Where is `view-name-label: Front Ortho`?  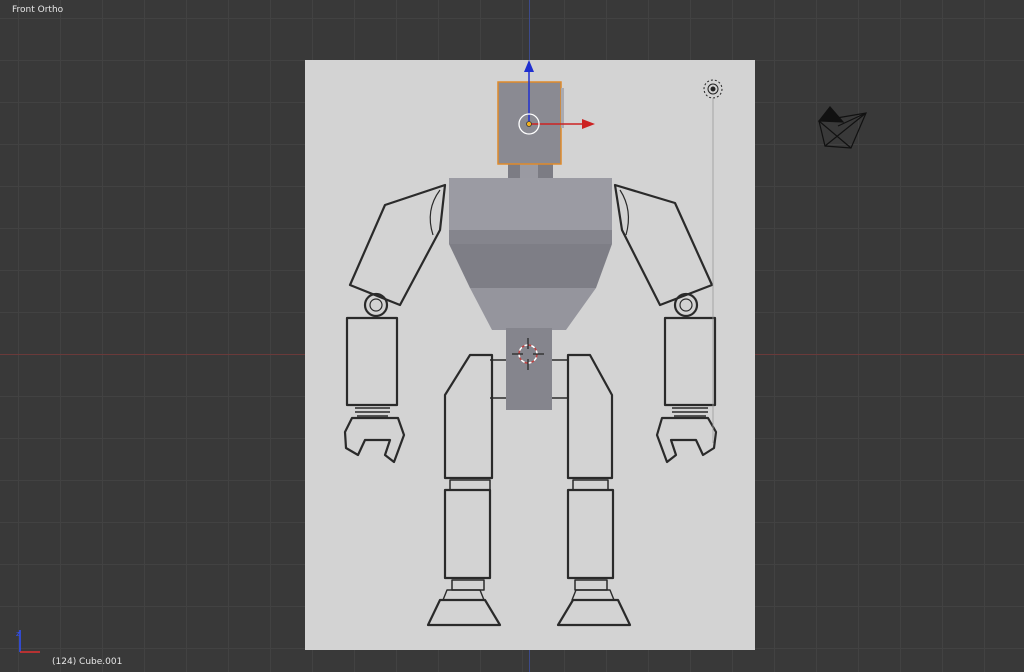 view-name-label: Front Ortho is located at coordinates (38, 10).